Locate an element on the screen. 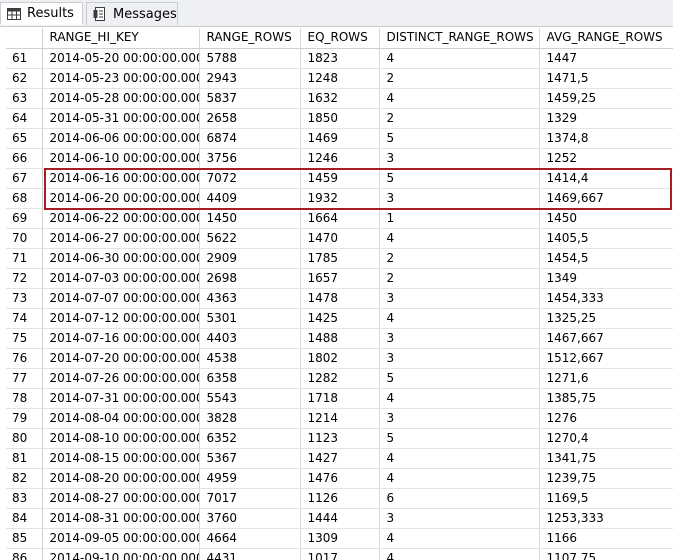  range-rows-cell: 5788 is located at coordinates (250, 58).